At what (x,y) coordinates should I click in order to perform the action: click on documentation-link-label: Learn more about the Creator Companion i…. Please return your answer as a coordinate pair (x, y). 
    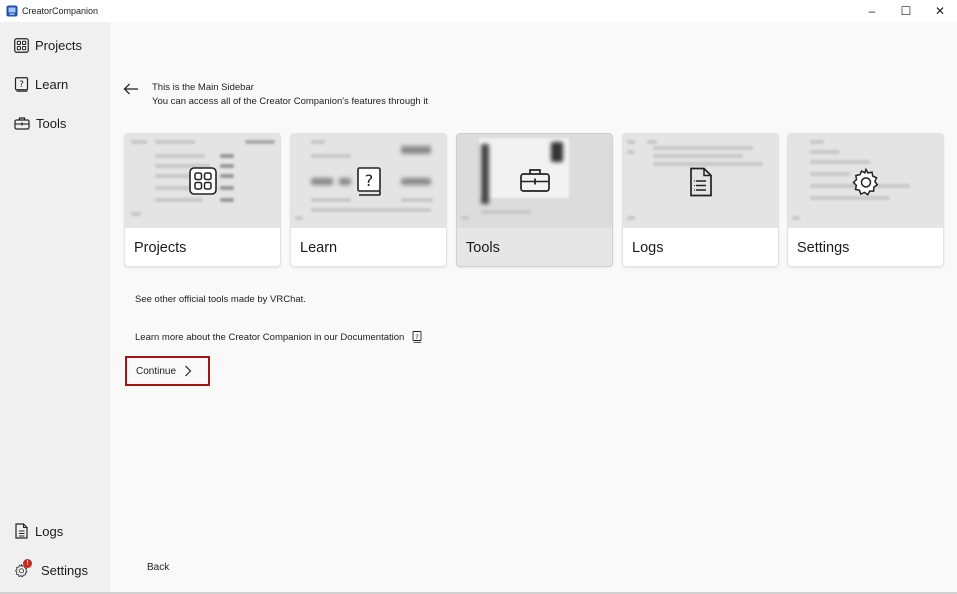
    Looking at the image, I should click on (270, 337).